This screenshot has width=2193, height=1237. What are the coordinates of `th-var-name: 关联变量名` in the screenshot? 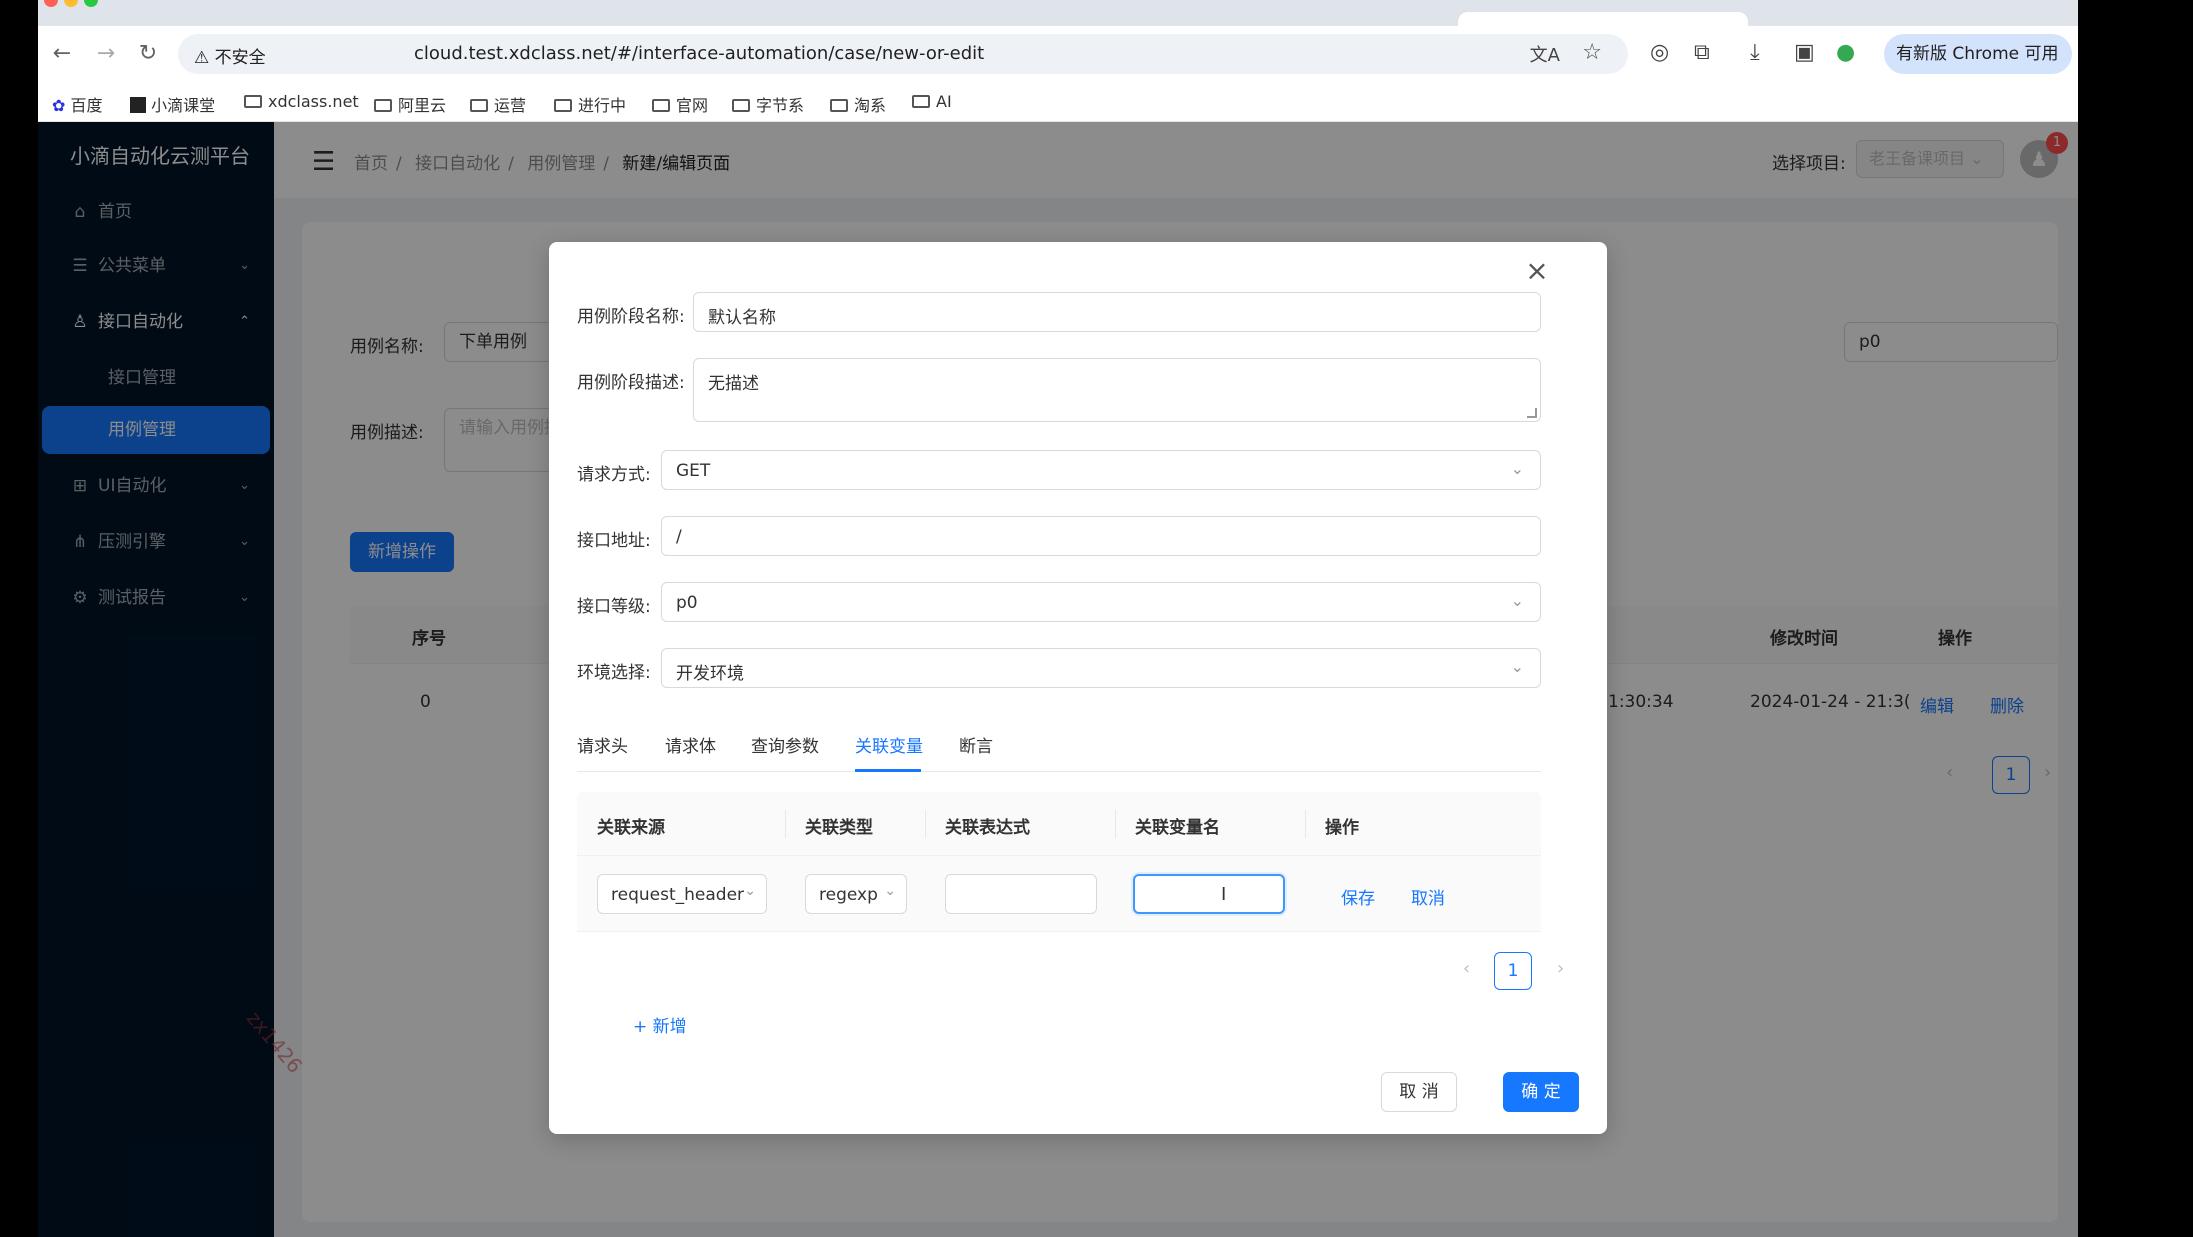 It's located at (1177, 828).